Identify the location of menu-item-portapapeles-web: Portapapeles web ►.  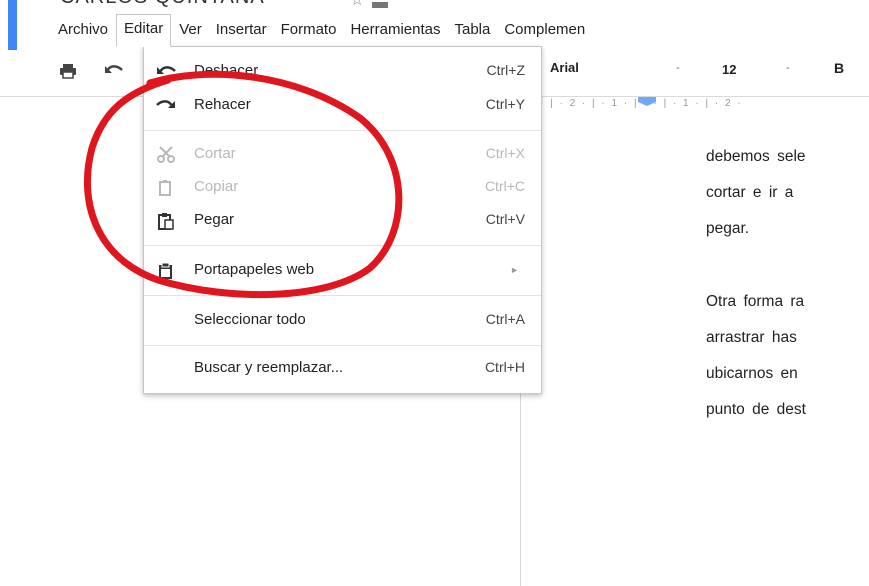
(342, 271).